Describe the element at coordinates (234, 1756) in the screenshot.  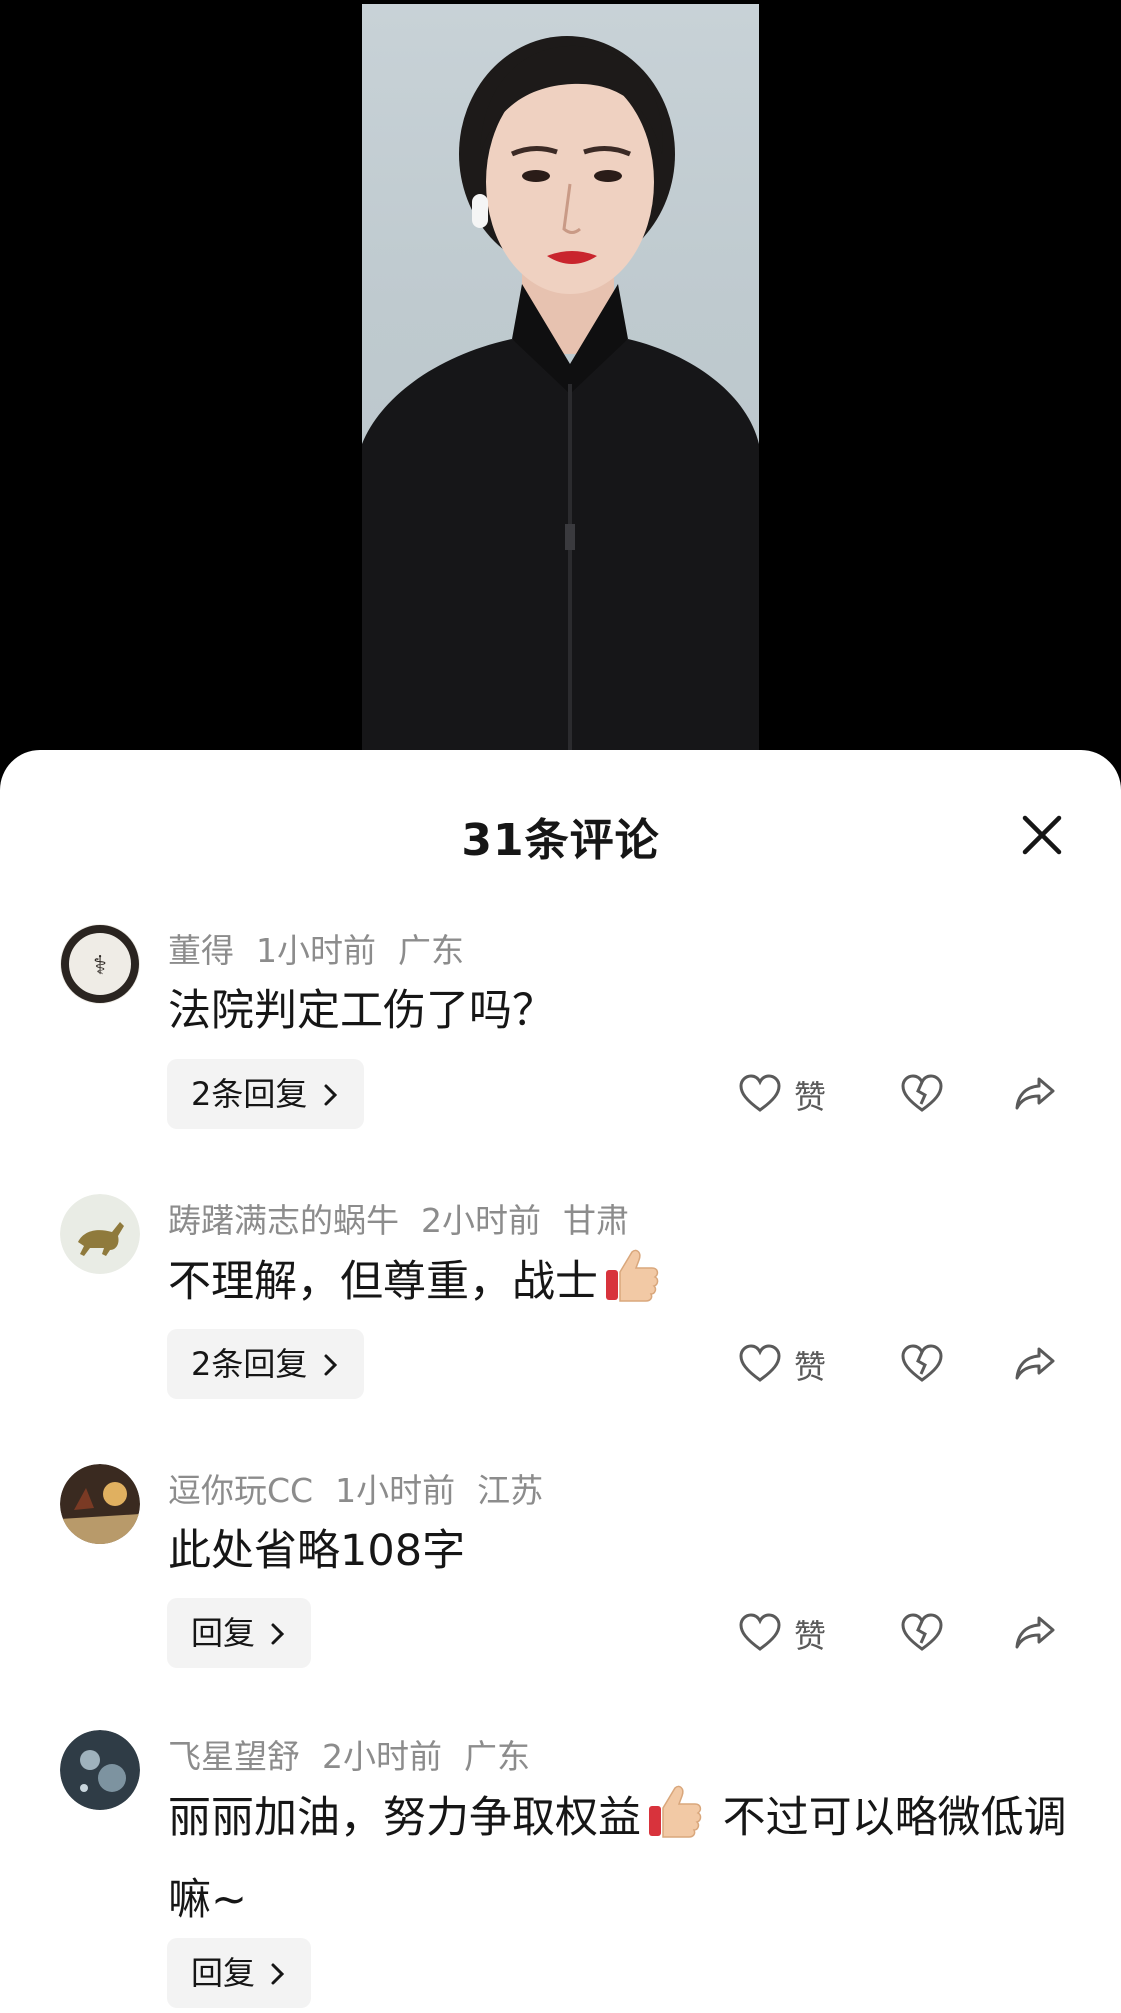
I see `username: 飞星望舒` at that location.